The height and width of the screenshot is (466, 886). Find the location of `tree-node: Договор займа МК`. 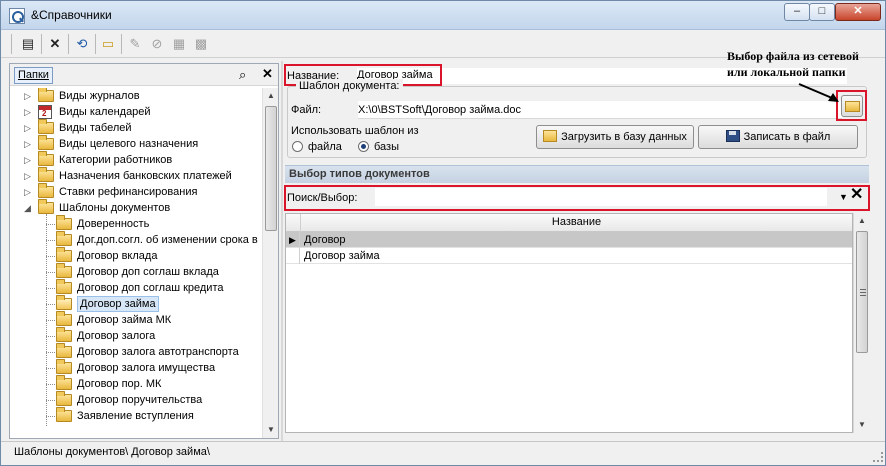

tree-node: Договор займа МК is located at coordinates (136, 319).